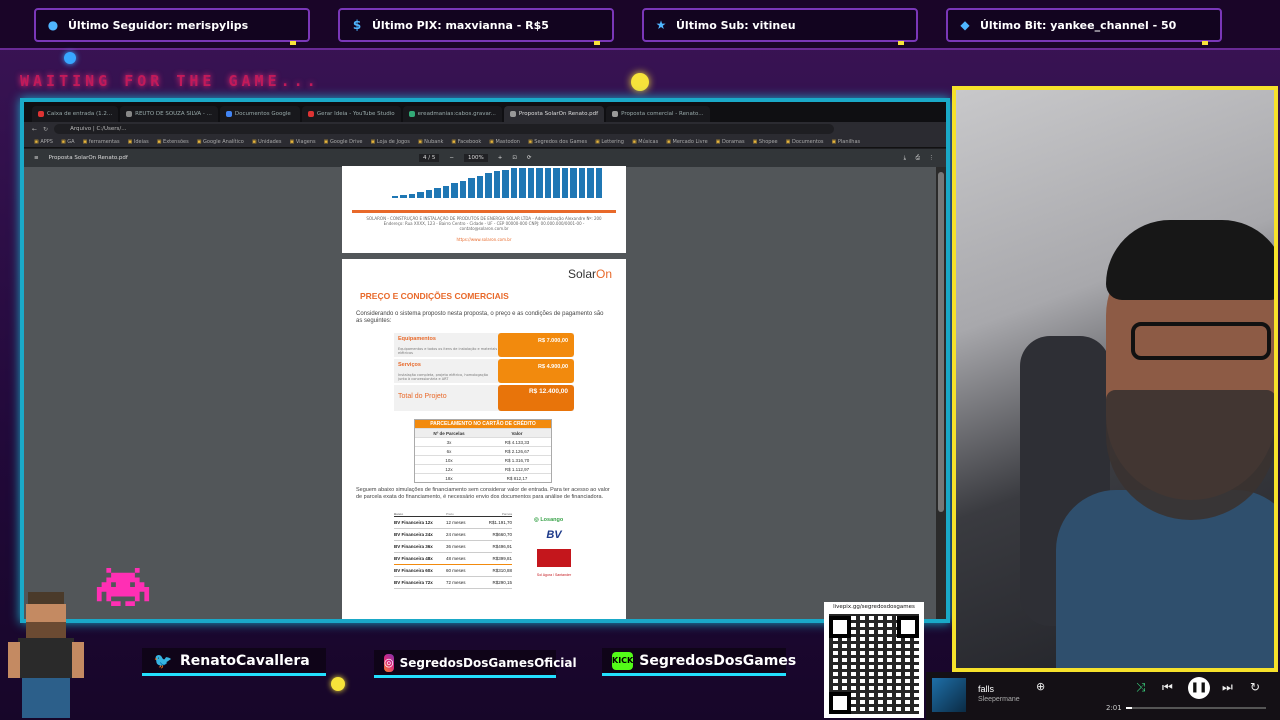  What do you see at coordinates (718, 660) in the screenshot?
I see `social-handle: SegredosDosGames` at bounding box center [718, 660].